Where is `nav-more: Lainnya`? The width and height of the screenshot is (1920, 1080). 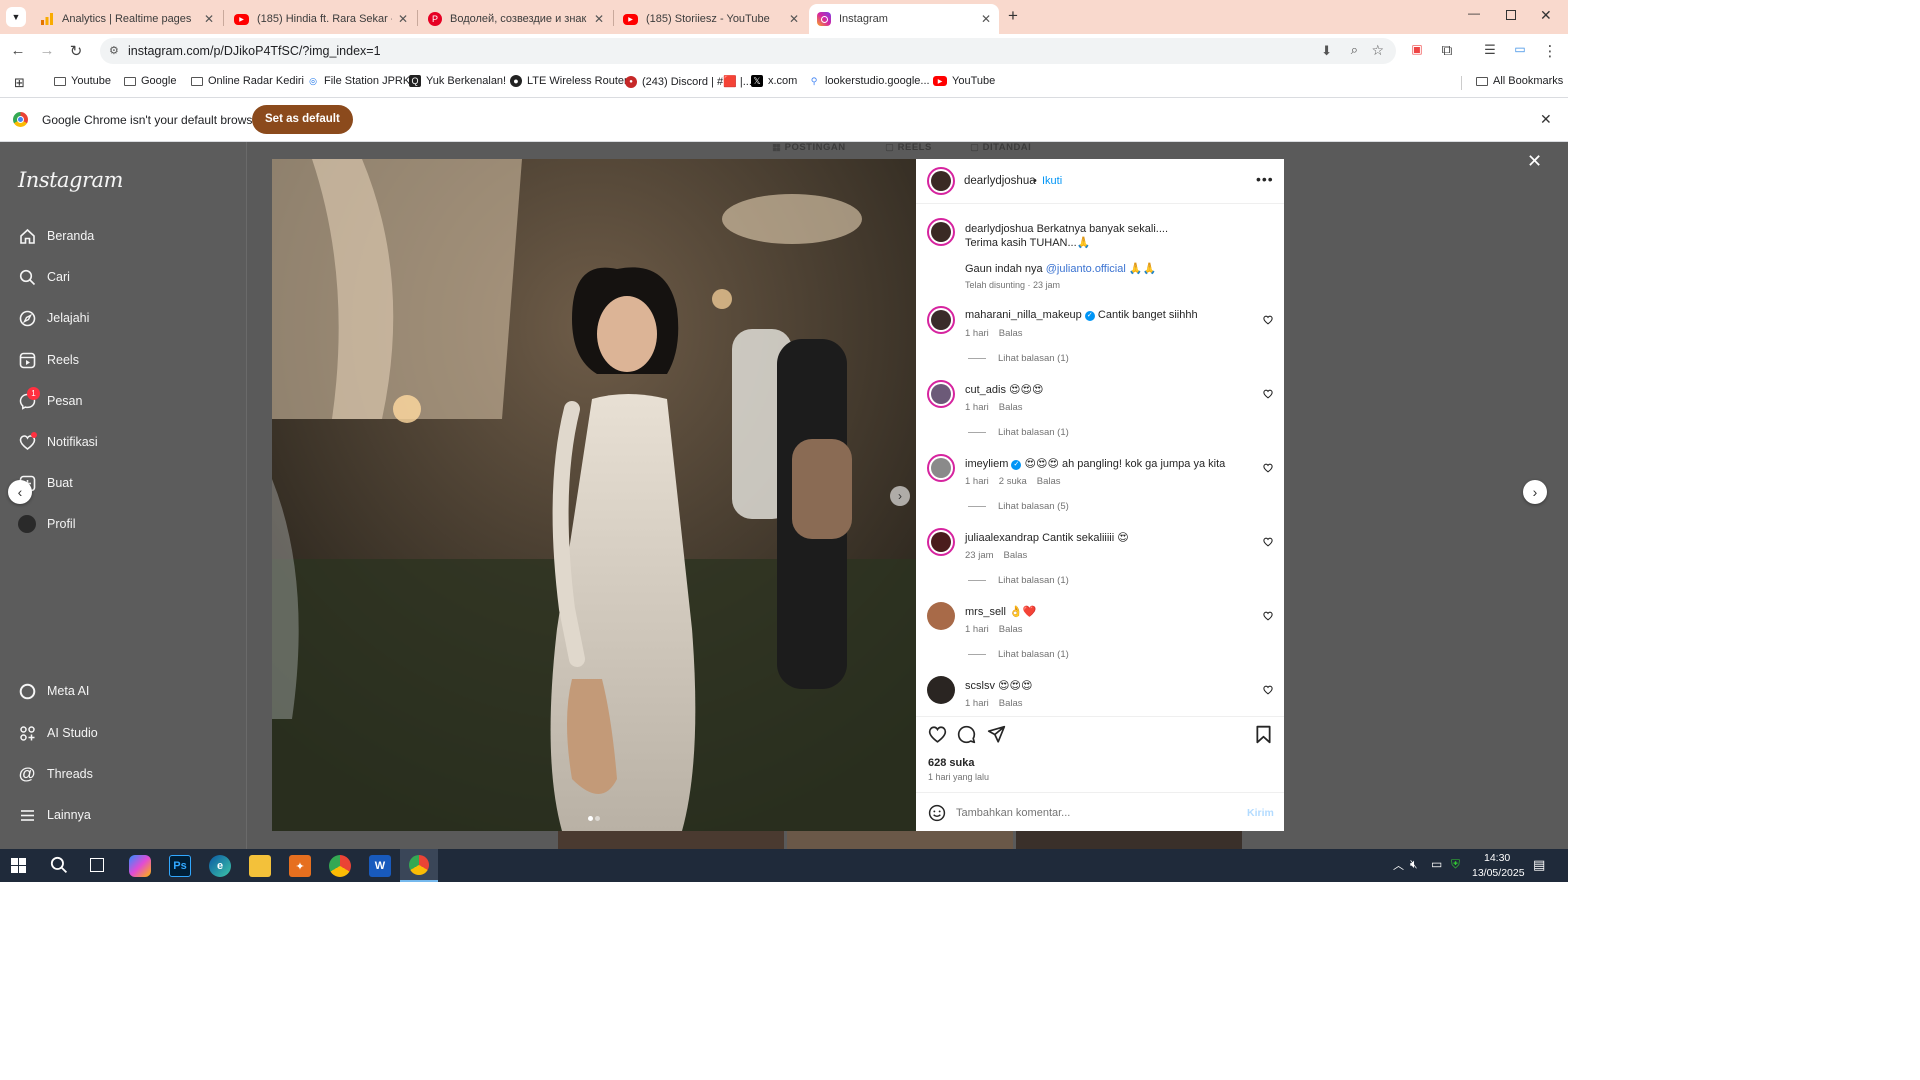
nav-more: Lainnya is located at coordinates (54, 815).